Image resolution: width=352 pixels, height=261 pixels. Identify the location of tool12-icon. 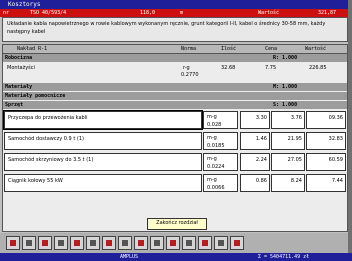
(189, 243).